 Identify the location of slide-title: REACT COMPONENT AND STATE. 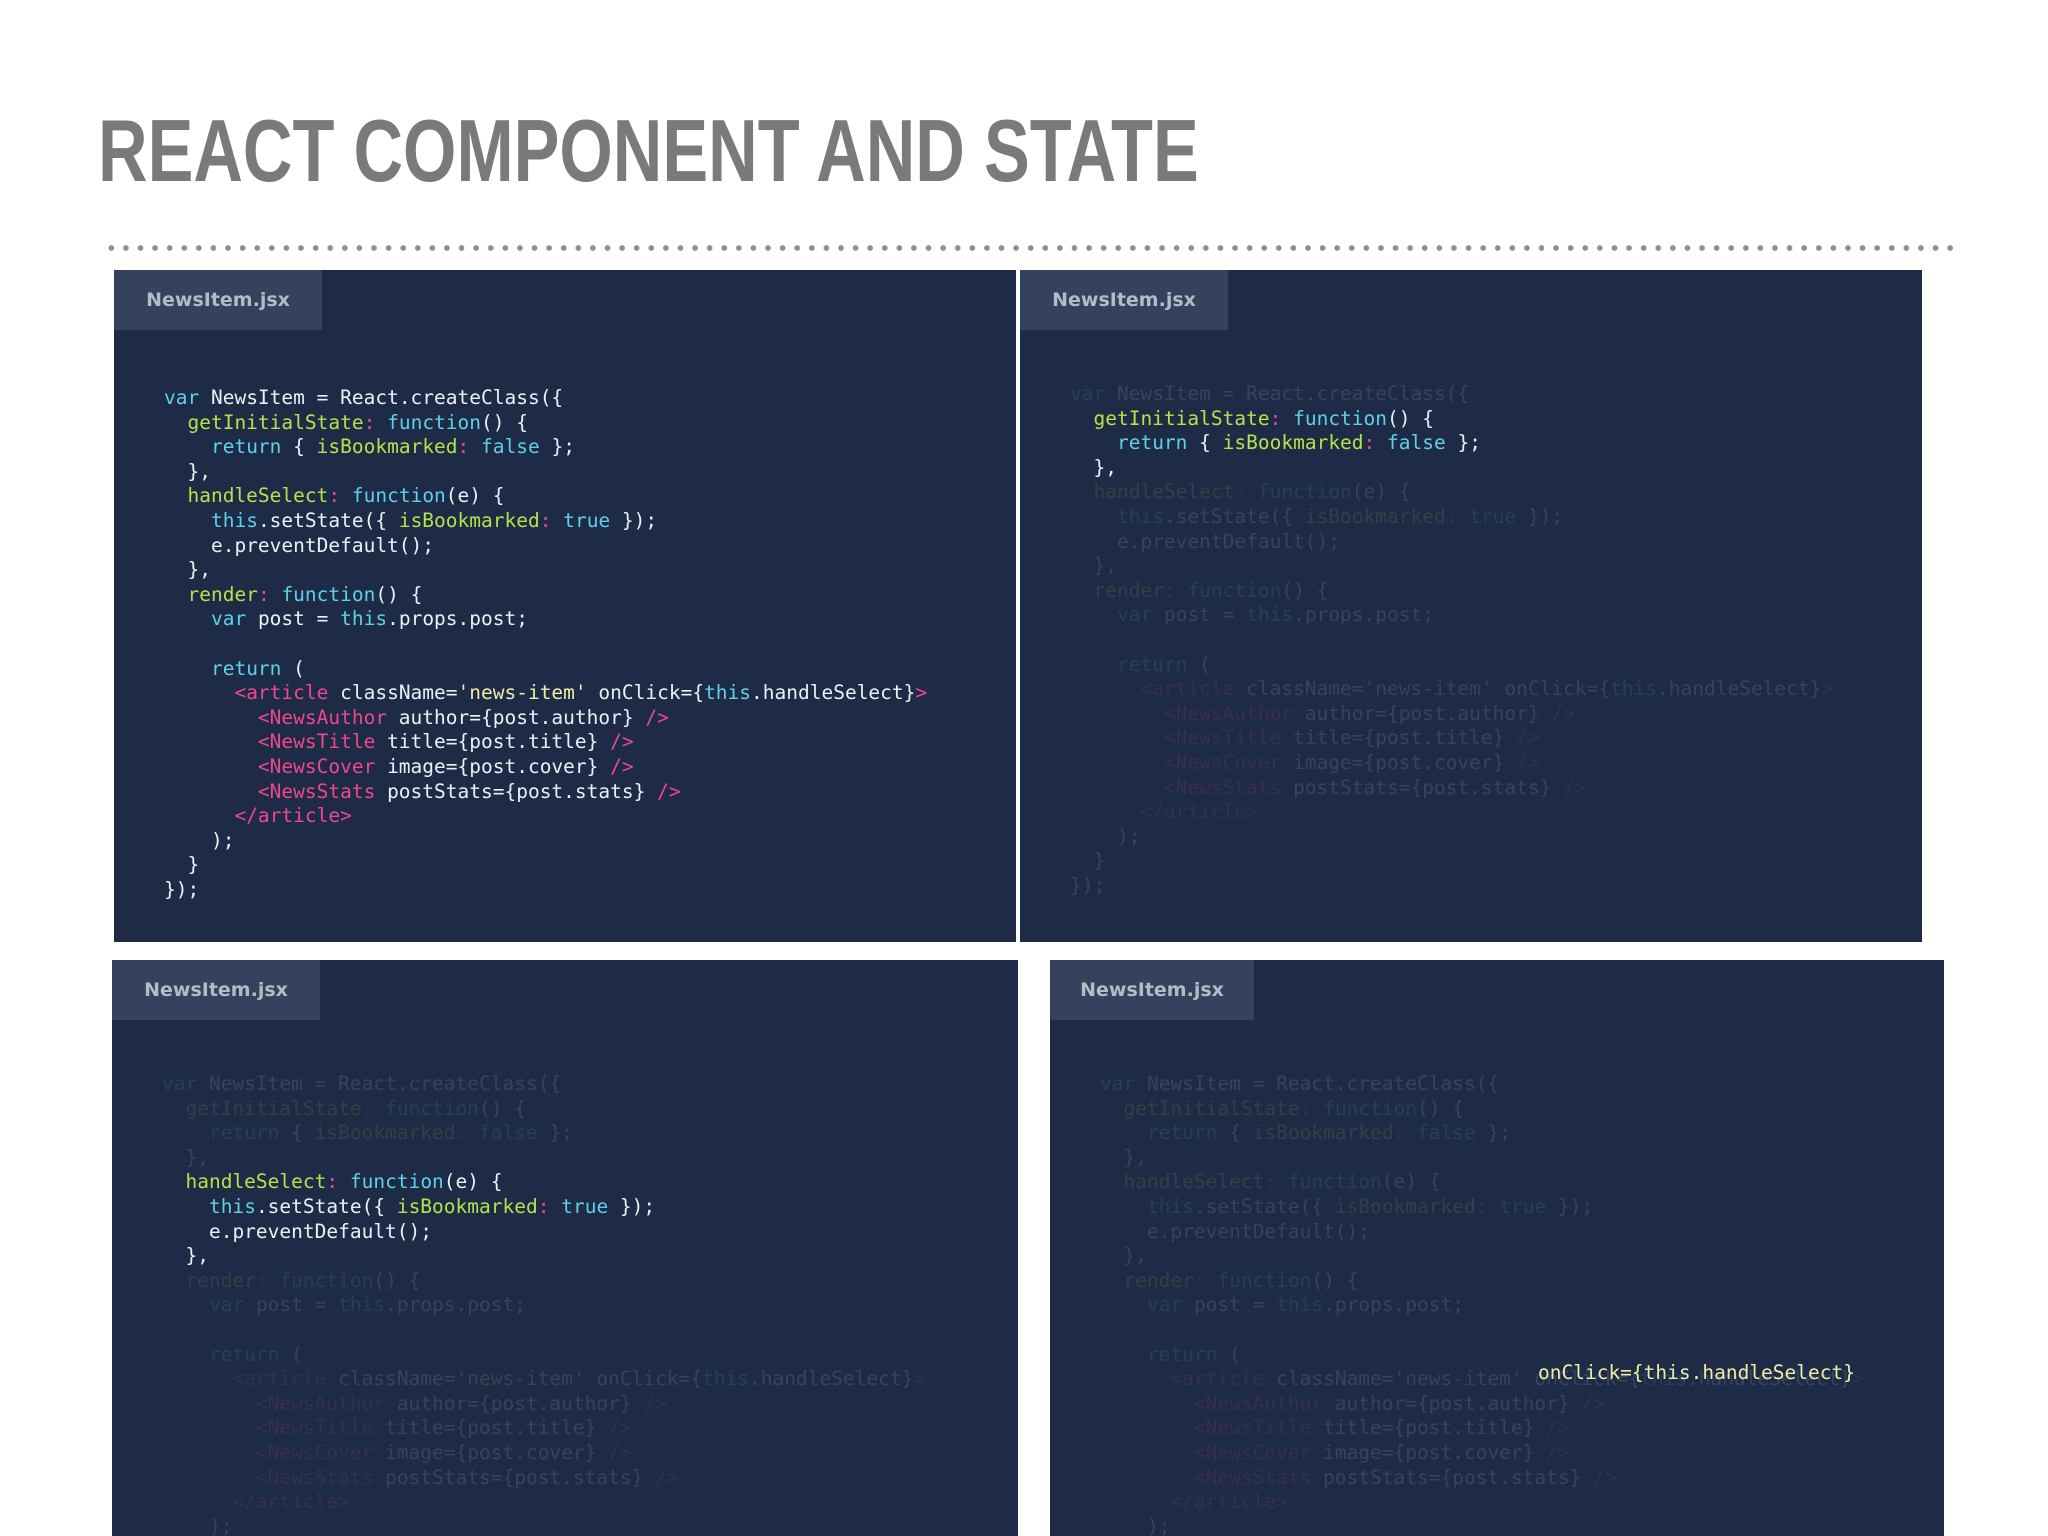
(648, 150).